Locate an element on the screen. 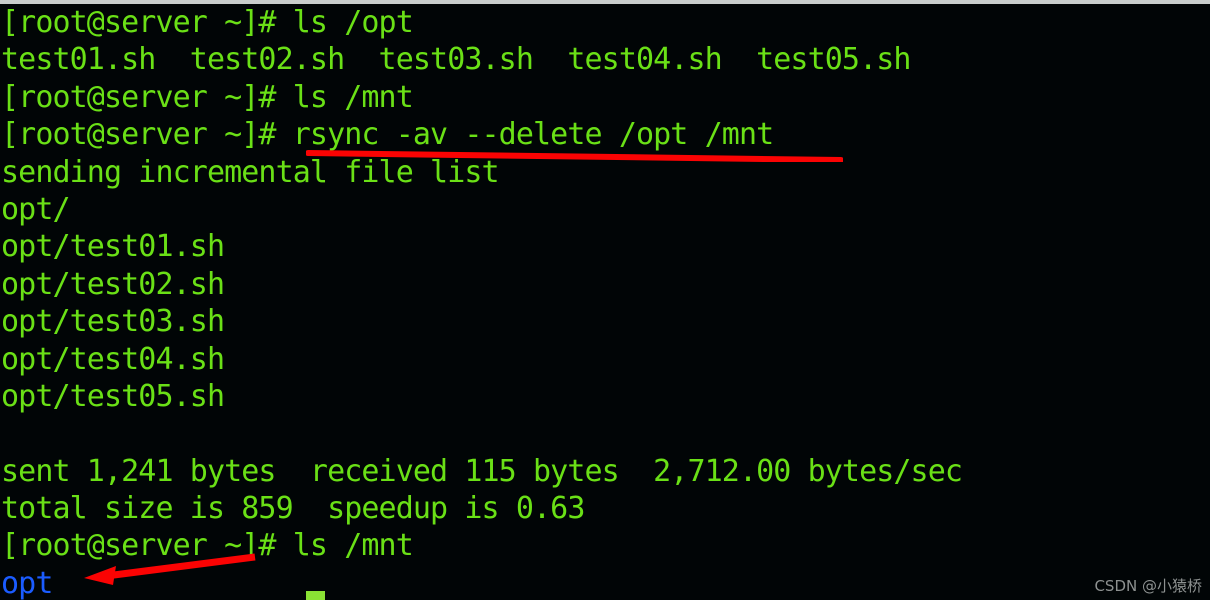 This screenshot has width=1210, height=600. csdn-watermark: CSDN @小猿桥 is located at coordinates (1148, 586).